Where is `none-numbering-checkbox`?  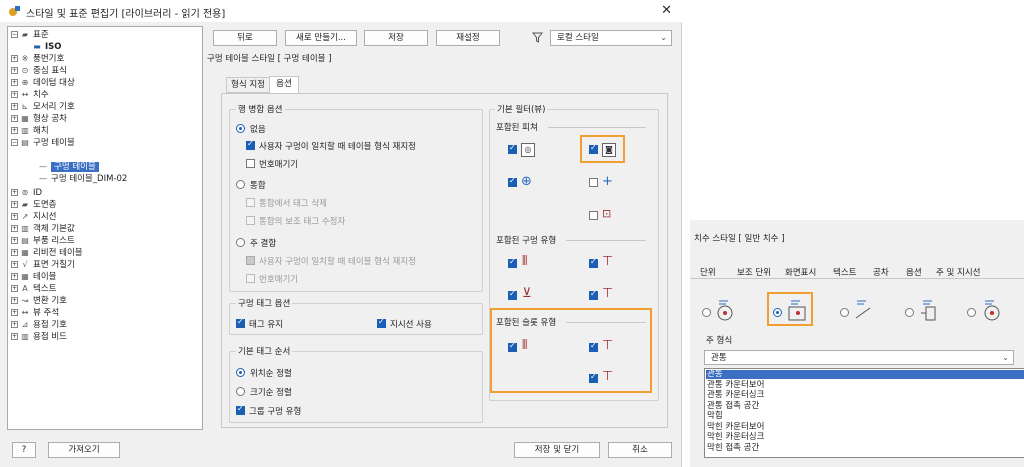
none-numbering-checkbox is located at coordinates (250, 163).